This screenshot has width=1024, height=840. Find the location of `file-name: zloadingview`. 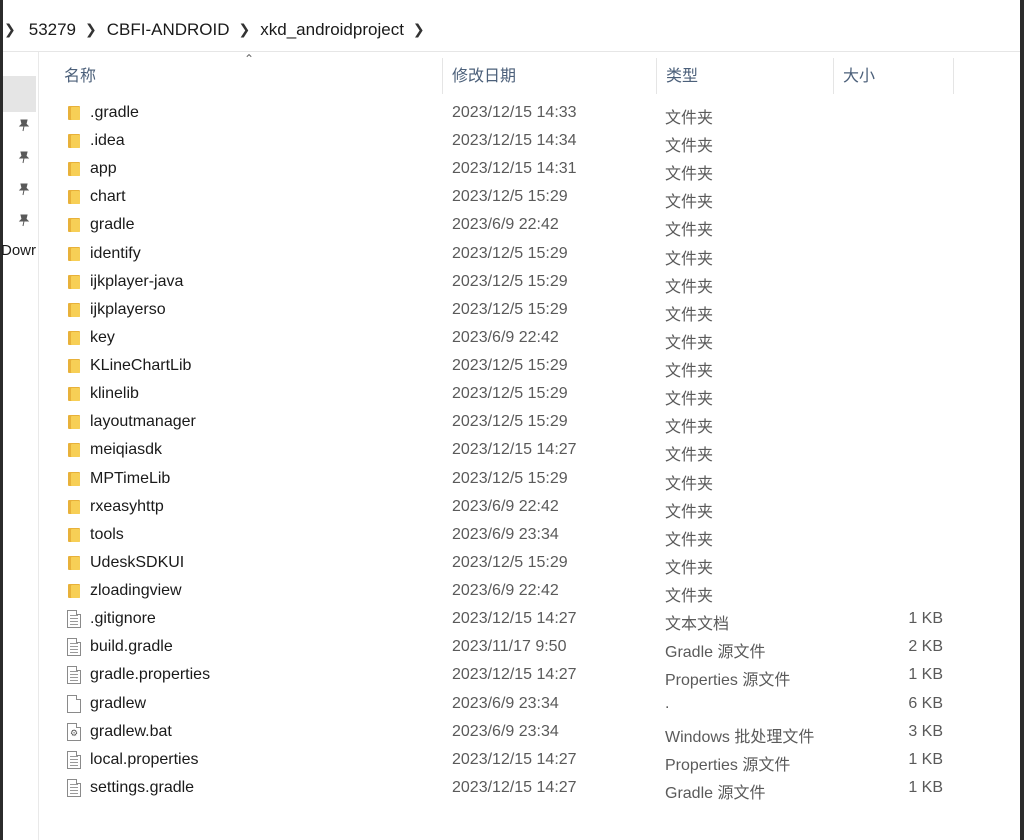

file-name: zloadingview is located at coordinates (136, 591).